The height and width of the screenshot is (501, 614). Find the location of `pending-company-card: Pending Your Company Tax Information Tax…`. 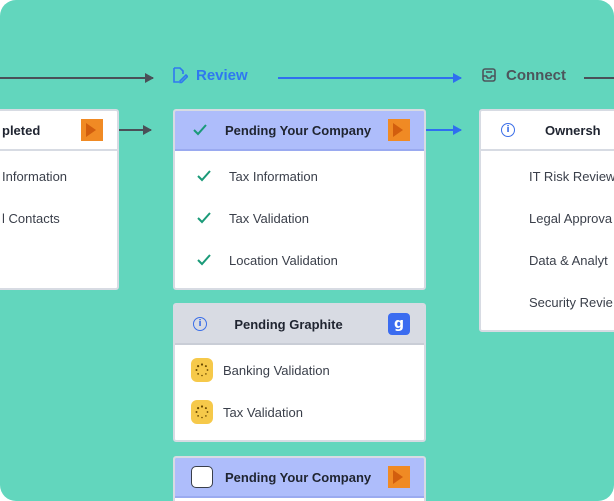

pending-company-card: Pending Your Company Tax Information Tax… is located at coordinates (299, 199).